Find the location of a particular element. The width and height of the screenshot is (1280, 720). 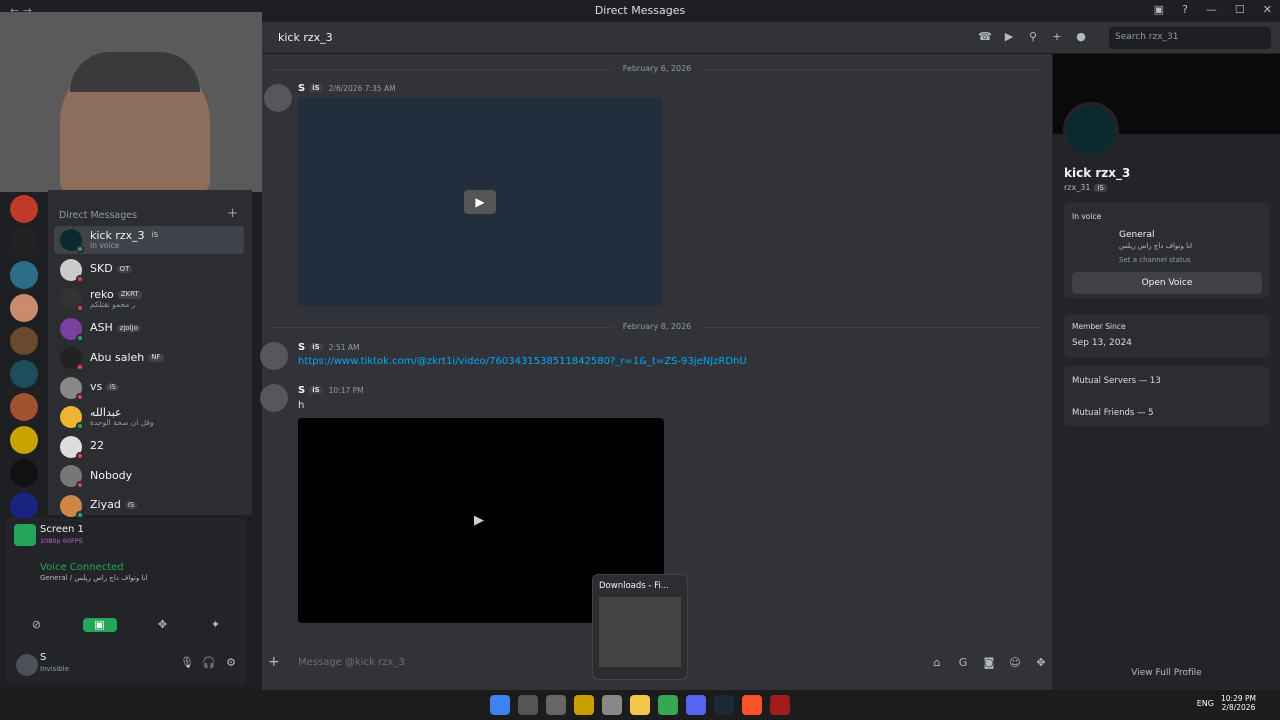

help-icon: ? is located at coordinates (1185, 9).